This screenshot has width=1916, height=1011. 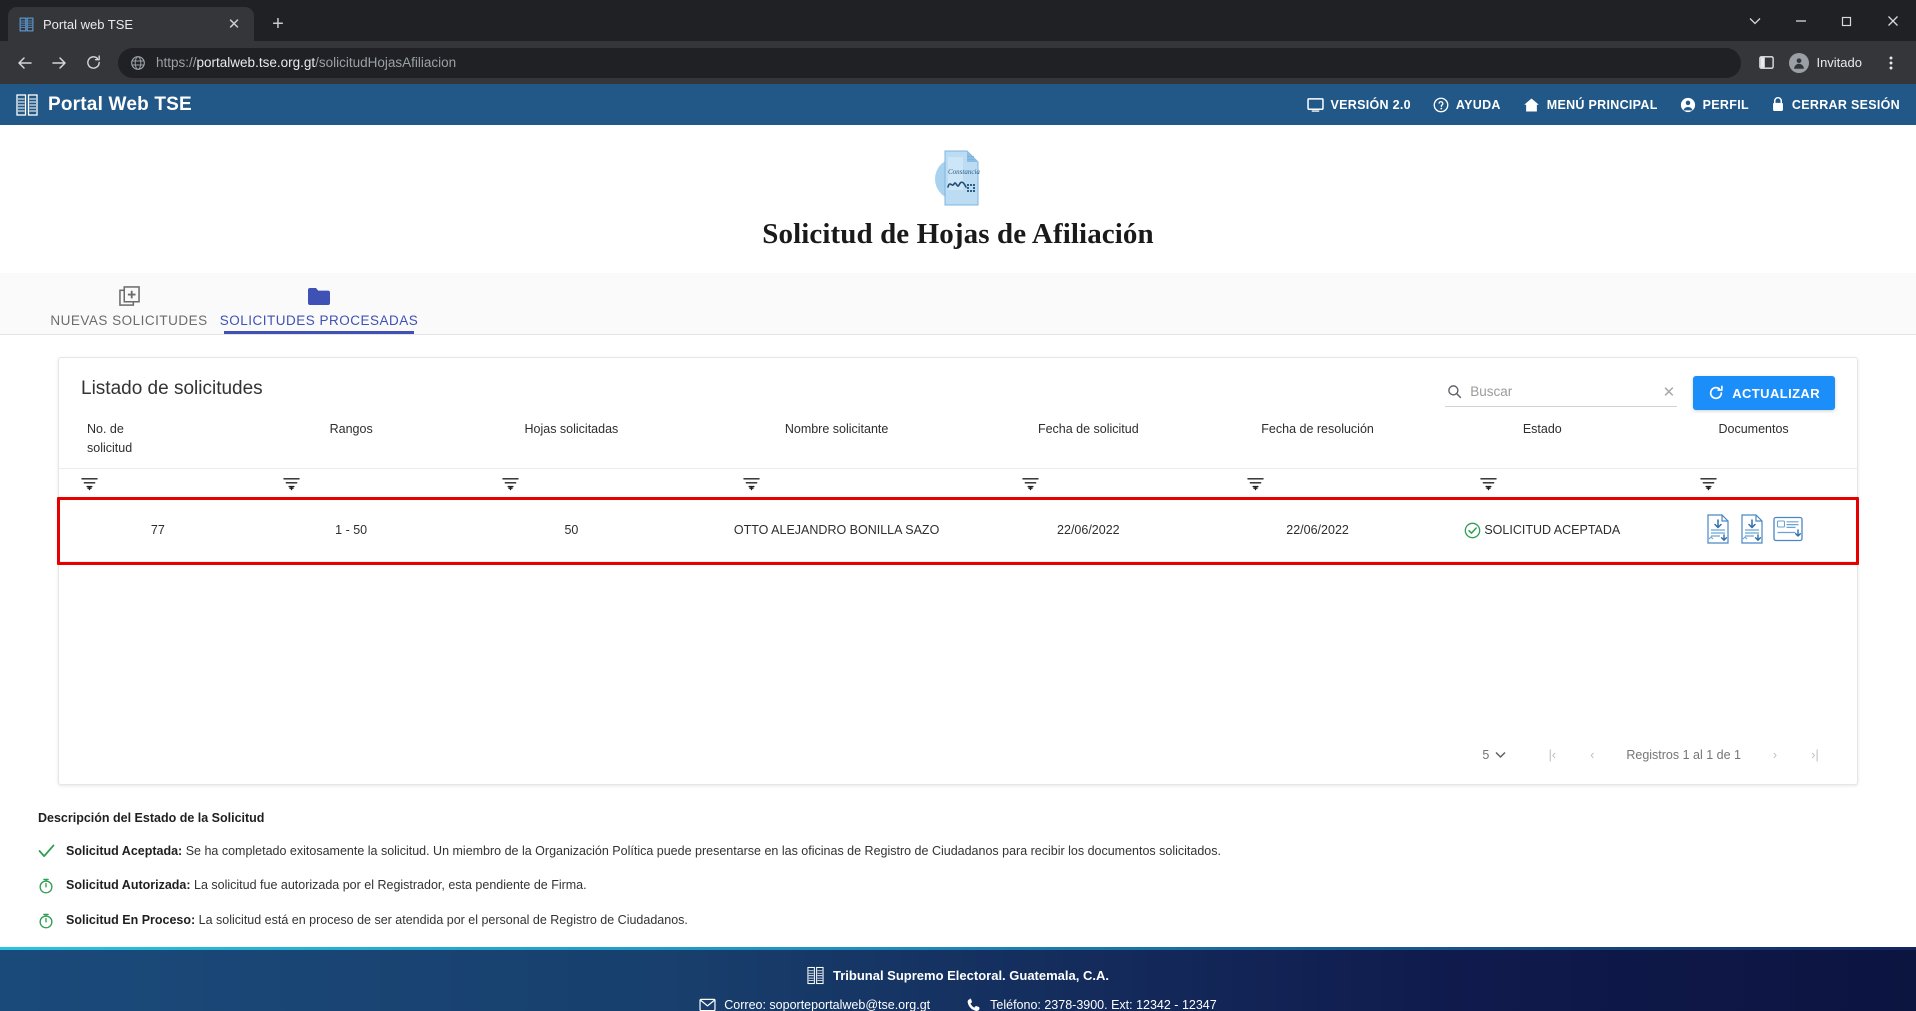 I want to click on new-tab-button: +, so click(x=278, y=24).